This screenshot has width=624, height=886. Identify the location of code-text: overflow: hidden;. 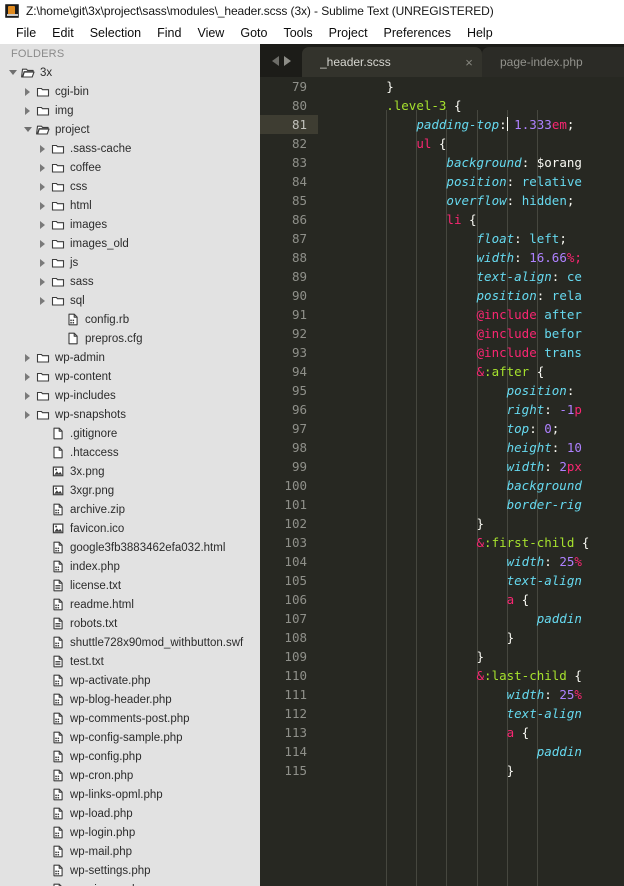
(471, 200).